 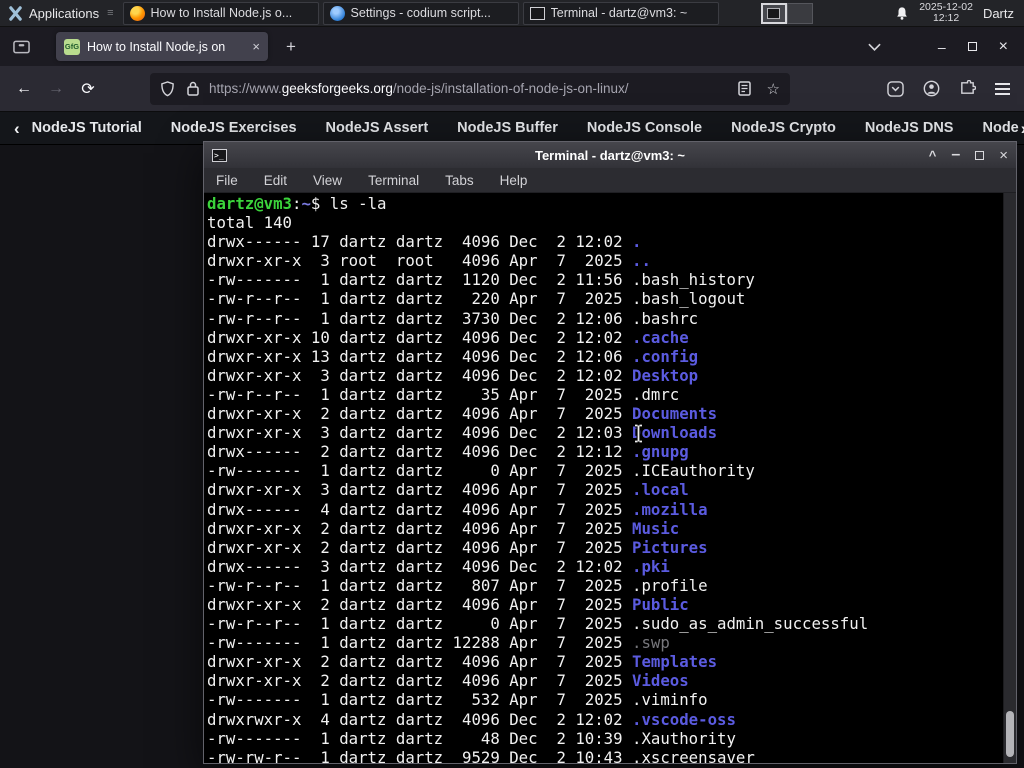 What do you see at coordinates (420, 394) in the screenshot?
I see `listing-attributes: -rw-r--r-- 1 dartz dartz 35 Apr 7 2025` at bounding box center [420, 394].